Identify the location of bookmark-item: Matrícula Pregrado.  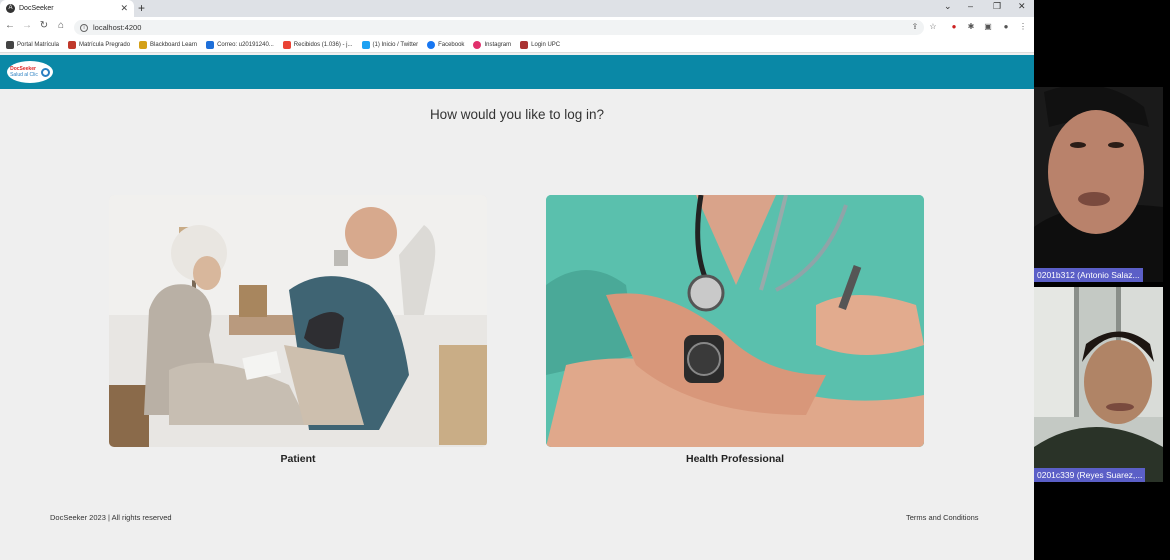
(99, 45).